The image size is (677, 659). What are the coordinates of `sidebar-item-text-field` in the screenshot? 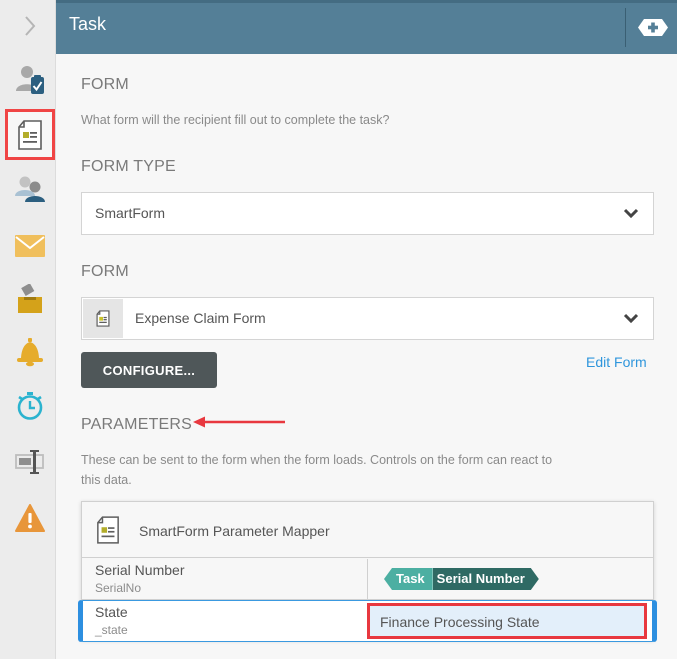 It's located at (30, 462).